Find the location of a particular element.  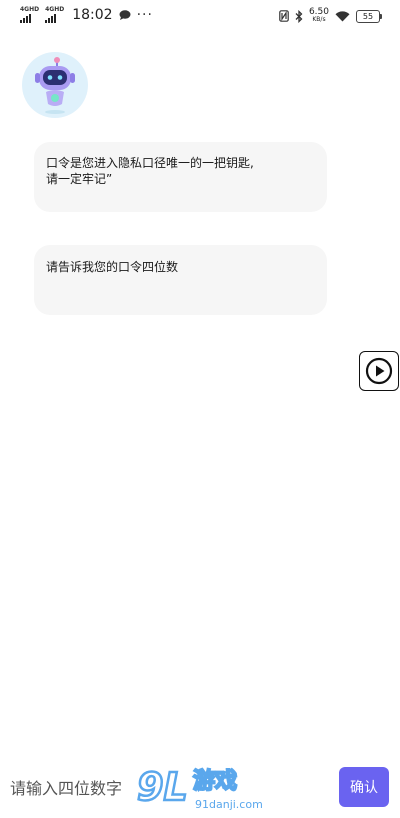

robot-avatar is located at coordinates (55, 85).